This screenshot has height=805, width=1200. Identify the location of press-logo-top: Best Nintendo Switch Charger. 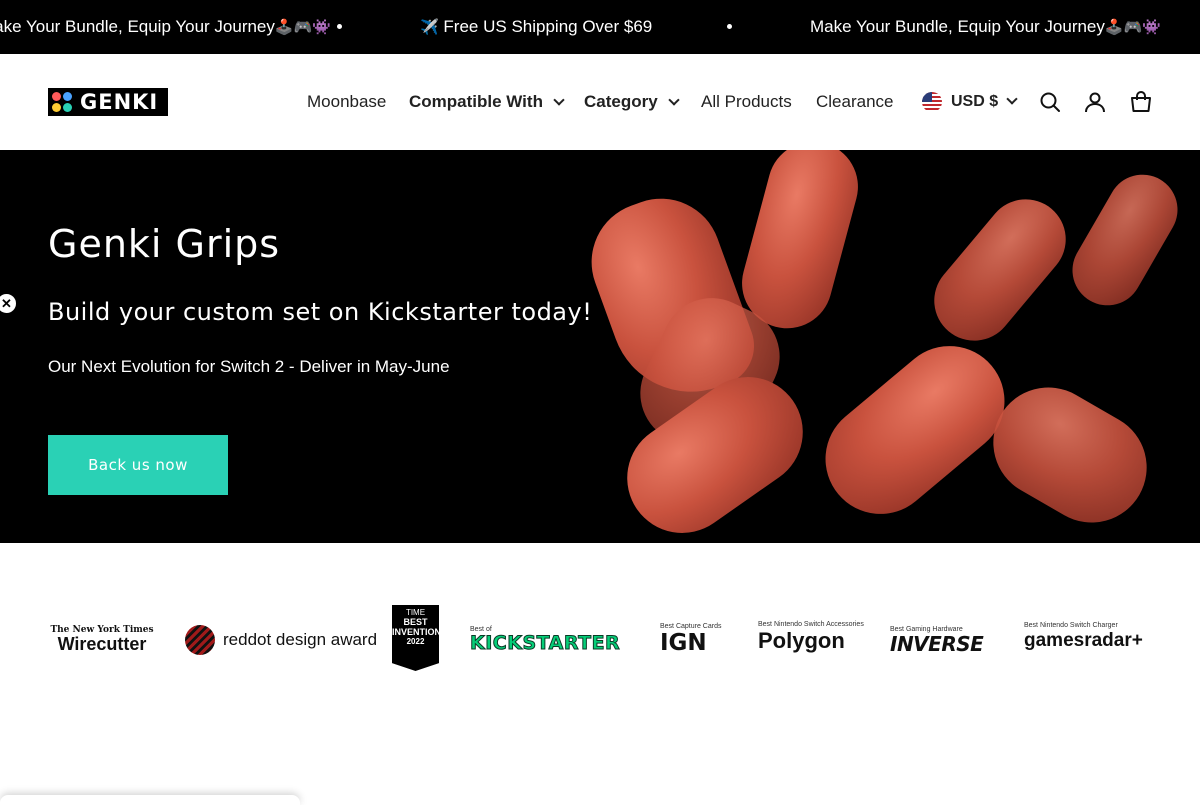
(1071, 625).